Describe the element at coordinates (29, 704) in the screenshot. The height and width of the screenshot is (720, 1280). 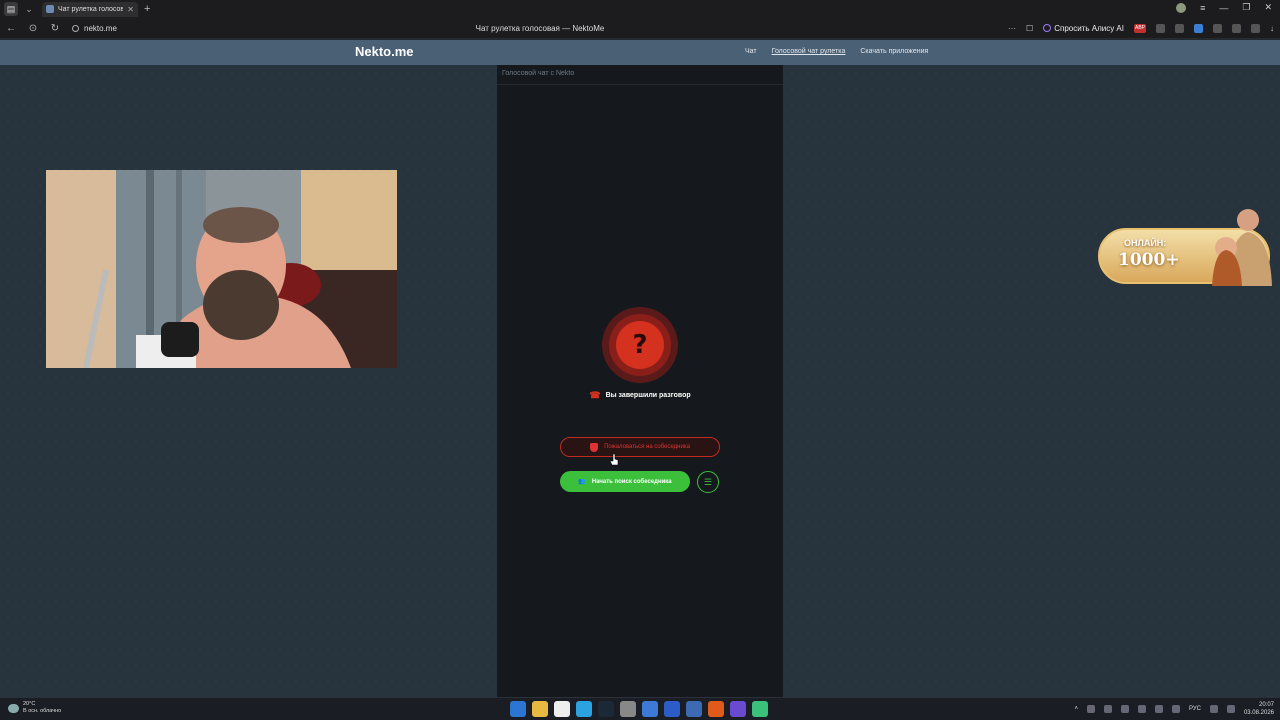
I see `temperature: 20°C` at that location.